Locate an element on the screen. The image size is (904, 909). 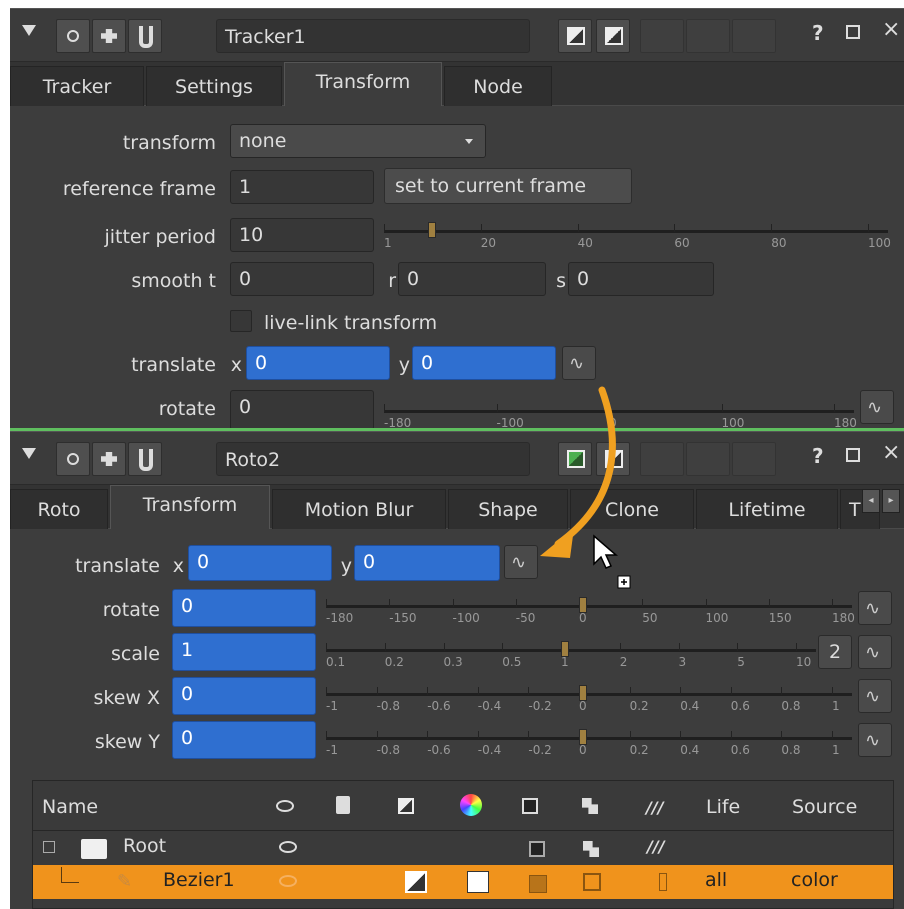
lock-icon is located at coordinates (343, 805).